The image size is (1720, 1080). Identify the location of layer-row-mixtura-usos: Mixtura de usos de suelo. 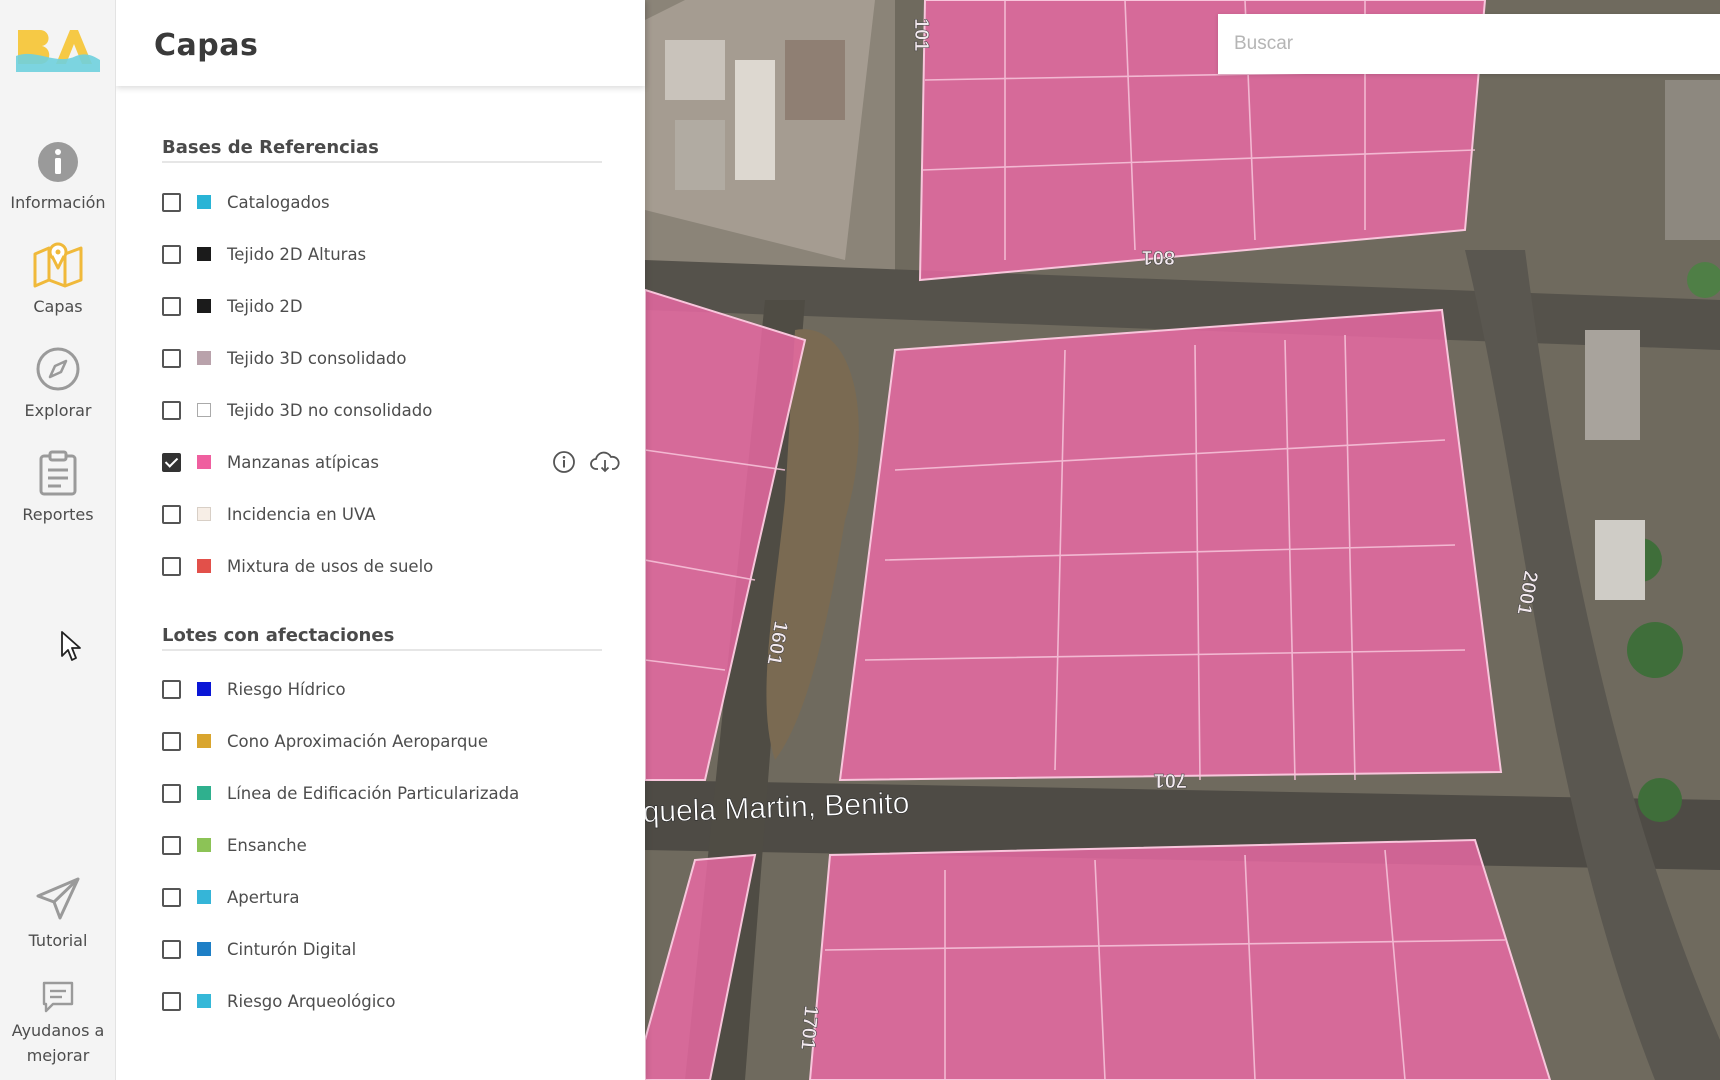
(397, 566).